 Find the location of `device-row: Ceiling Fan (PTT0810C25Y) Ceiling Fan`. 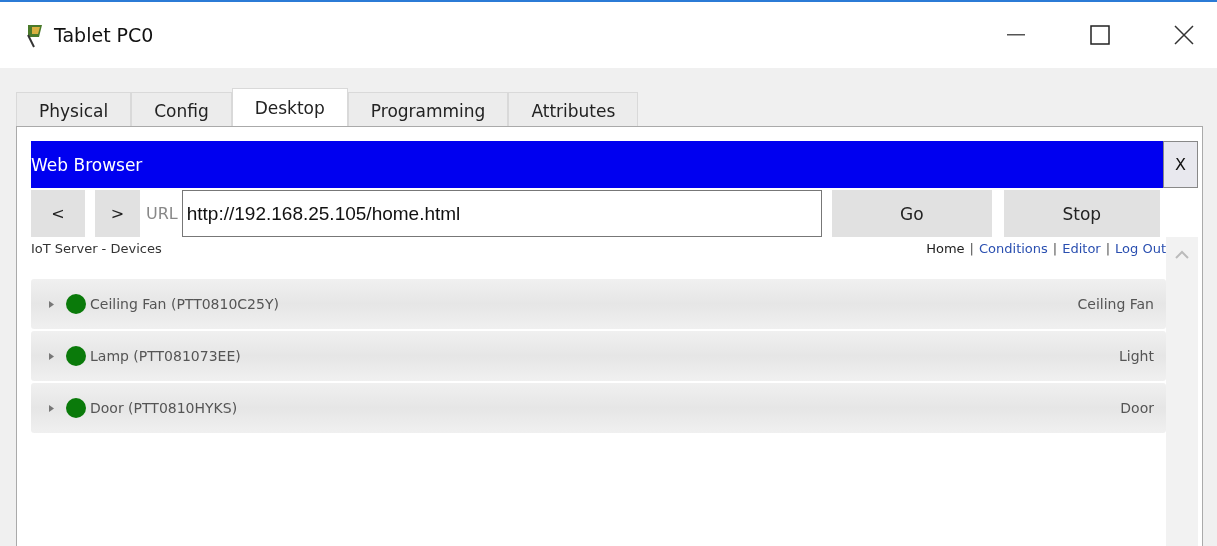

device-row: Ceiling Fan (PTT0810C25Y) Ceiling Fan is located at coordinates (598, 304).